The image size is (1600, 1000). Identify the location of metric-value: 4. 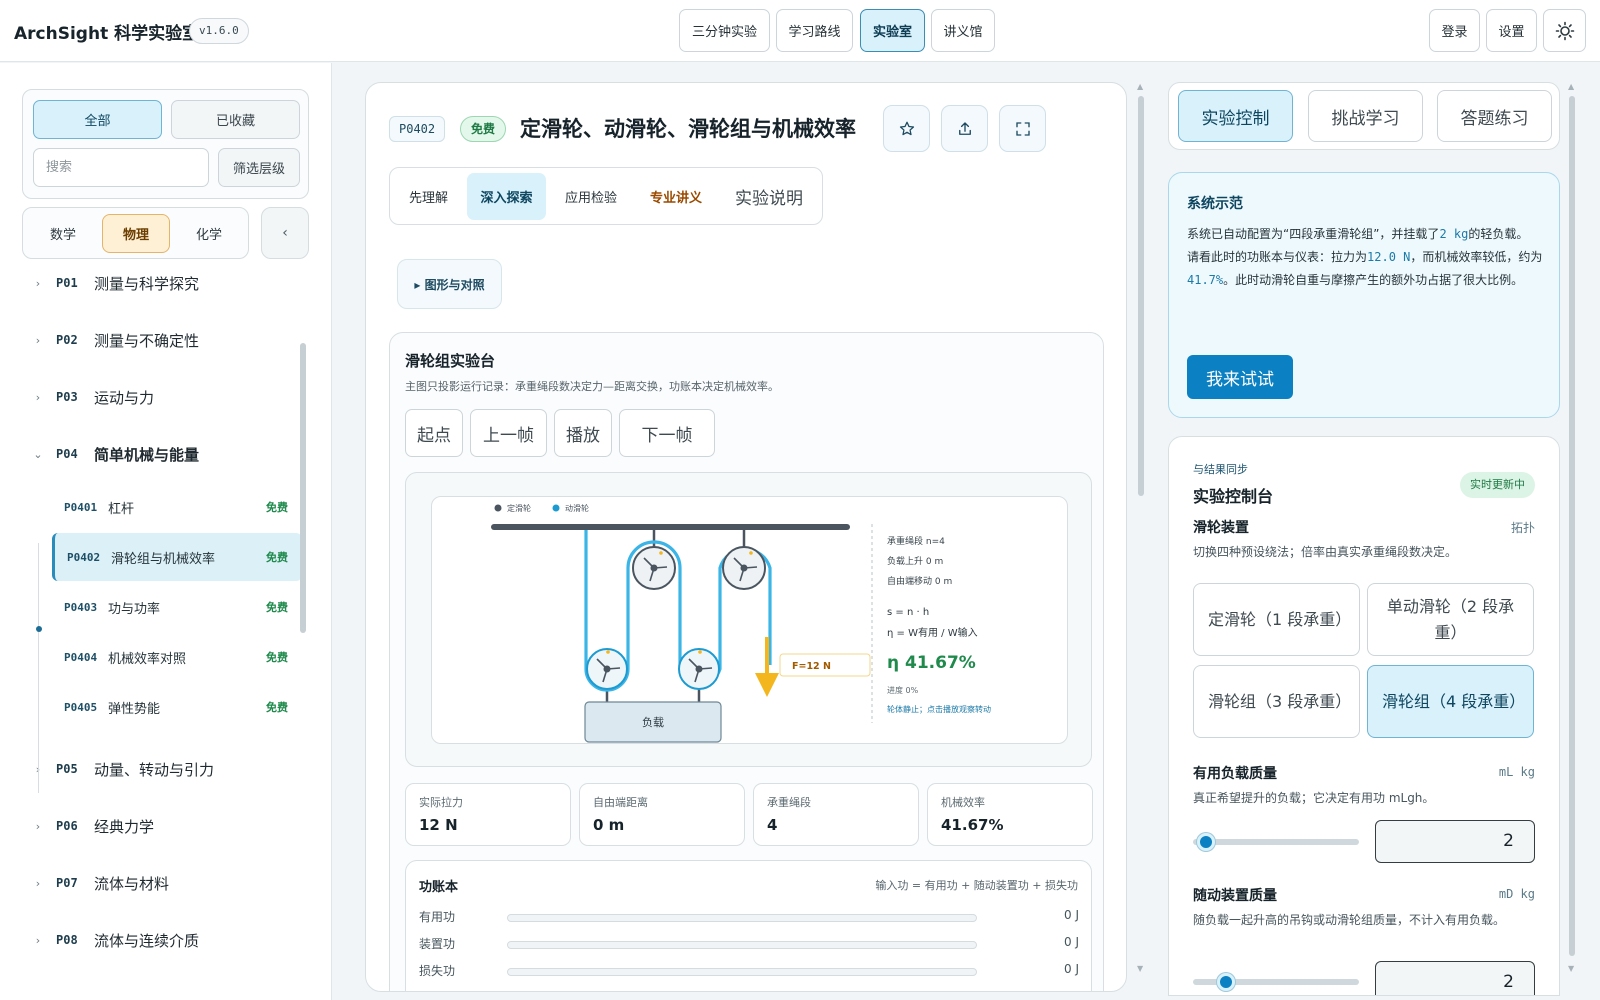
(772, 825).